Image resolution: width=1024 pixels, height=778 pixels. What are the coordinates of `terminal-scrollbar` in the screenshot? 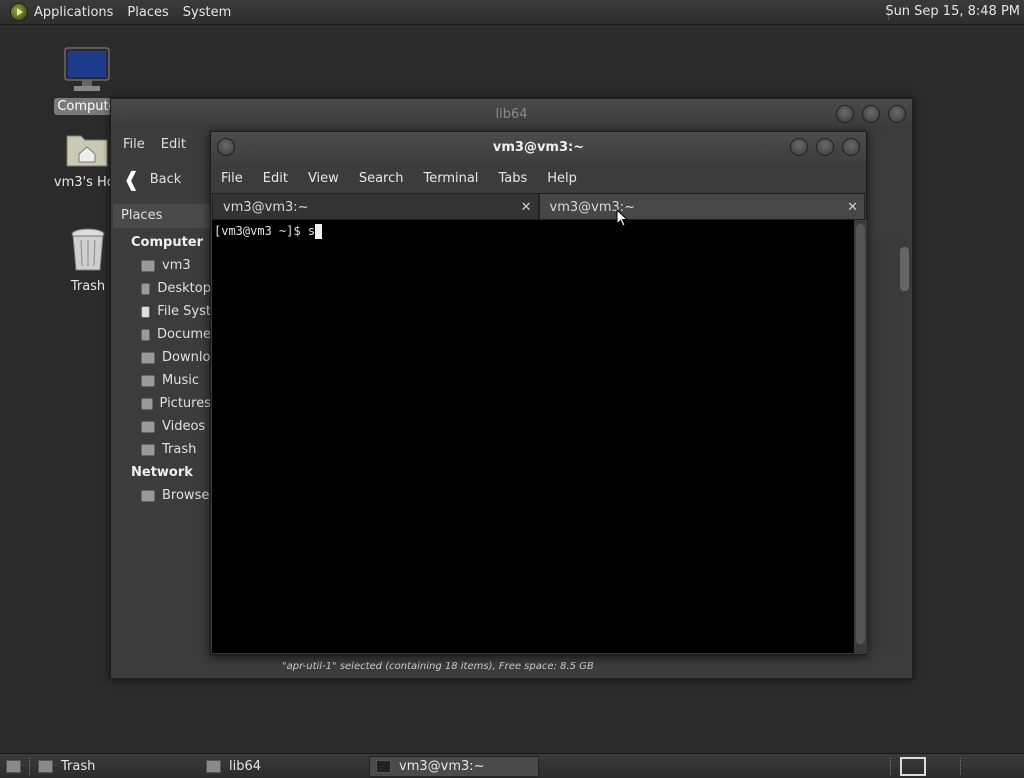 It's located at (860, 436).